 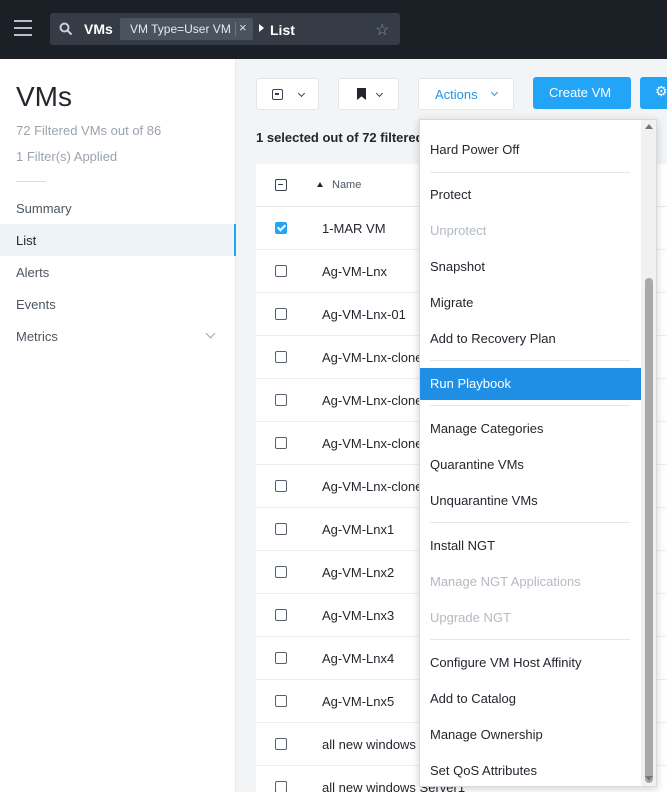 What do you see at coordinates (382, 30) in the screenshot?
I see `star-icon: ☆` at bounding box center [382, 30].